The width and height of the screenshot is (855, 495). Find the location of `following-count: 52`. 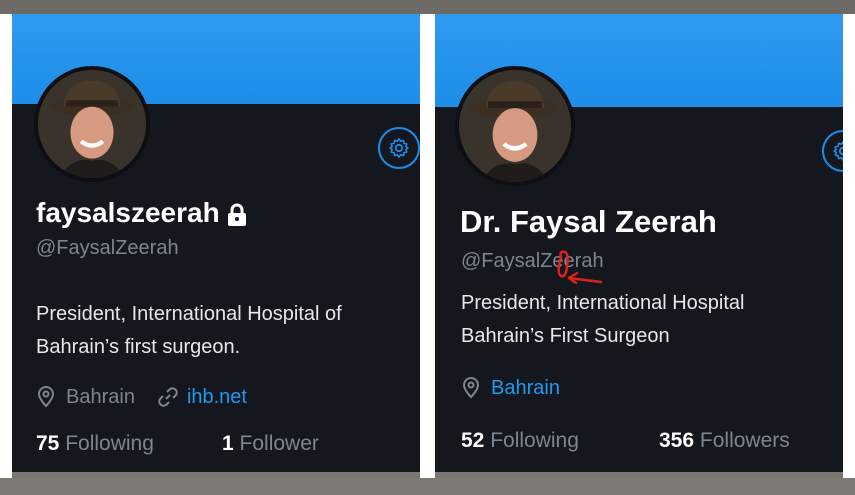

following-count: 52 is located at coordinates (473, 440).